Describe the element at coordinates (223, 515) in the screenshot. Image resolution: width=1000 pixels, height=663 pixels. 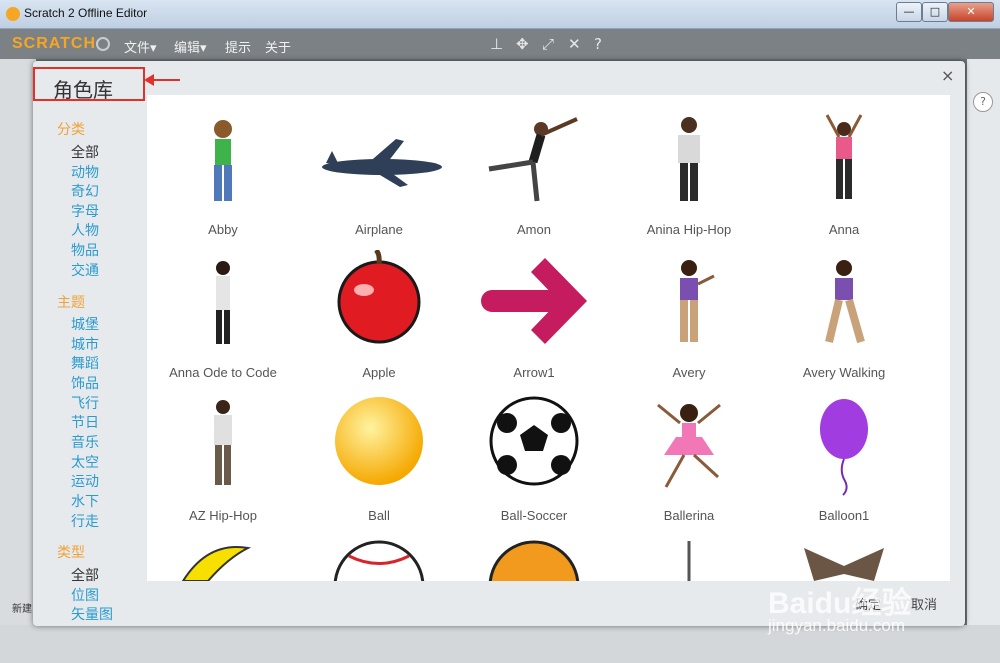
I see `sprite-label: AZ Hip-Hop` at that location.